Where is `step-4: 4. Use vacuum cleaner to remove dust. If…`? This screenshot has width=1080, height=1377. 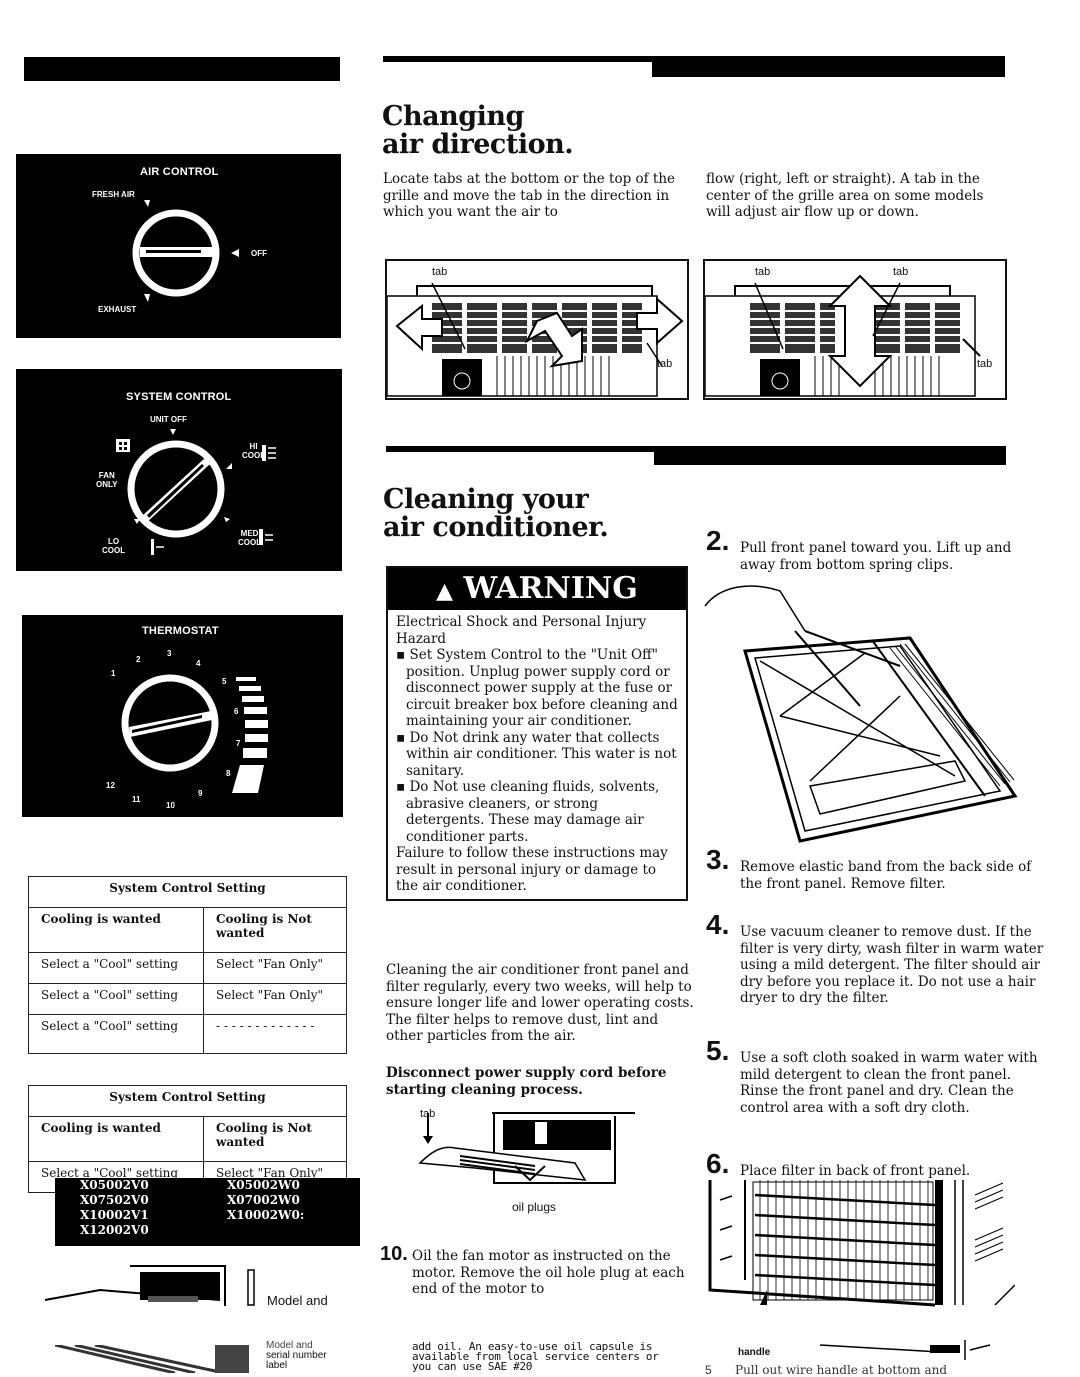
step-4: 4. Use vacuum cleaner to remove dust. If… is located at coordinates (875, 957).